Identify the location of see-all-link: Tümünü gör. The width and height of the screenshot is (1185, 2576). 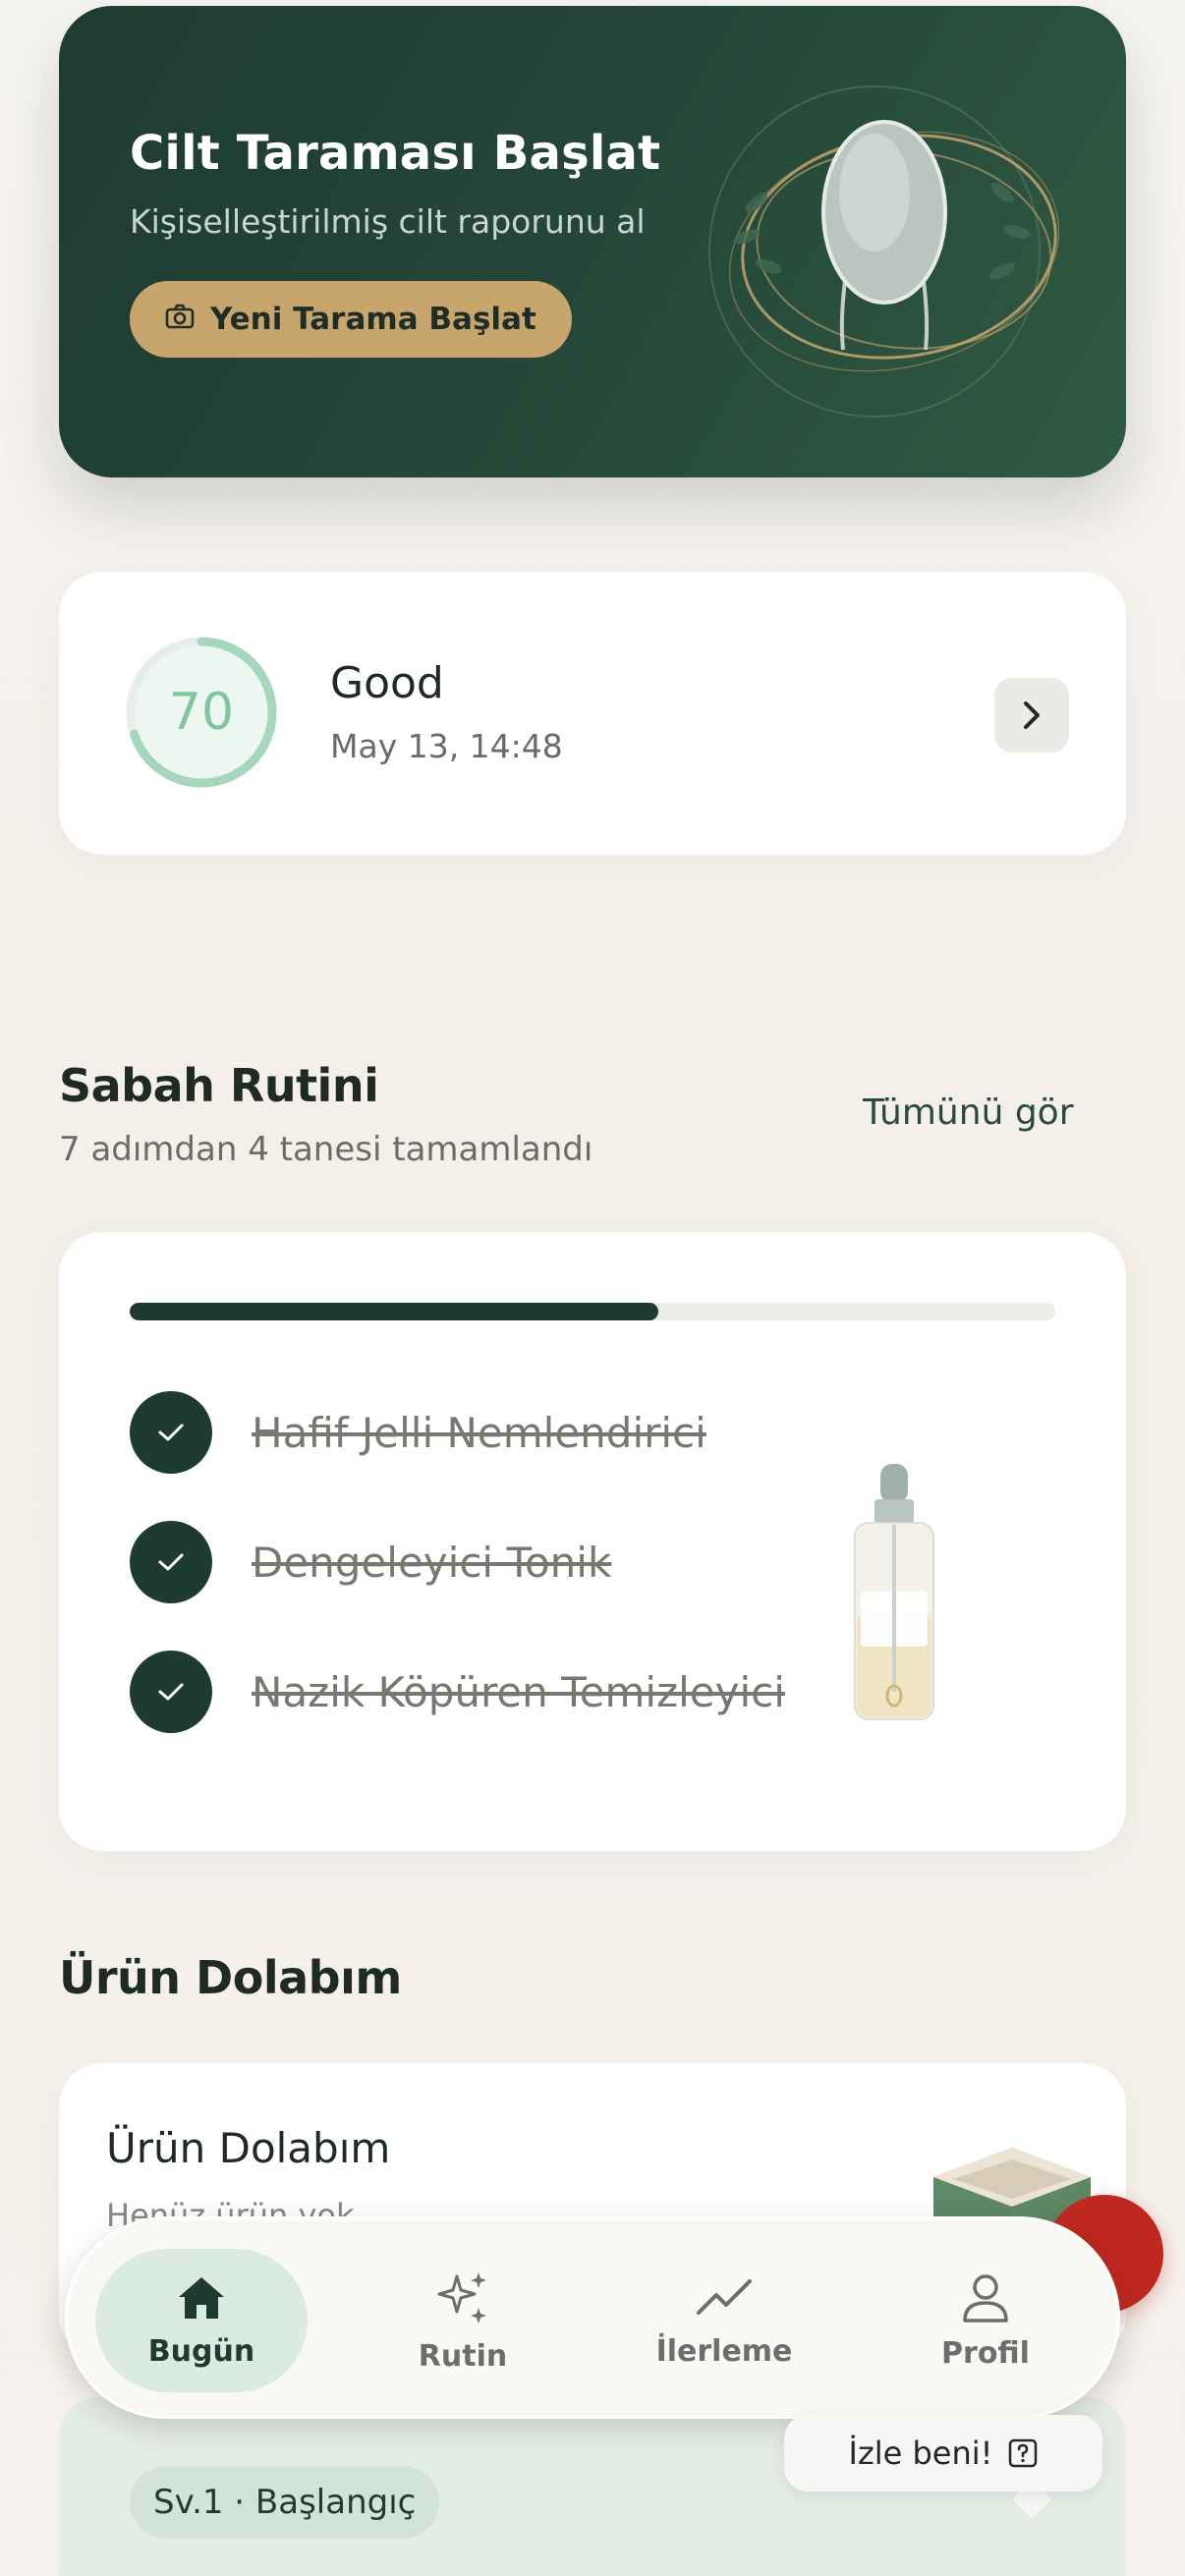
(969, 1112).